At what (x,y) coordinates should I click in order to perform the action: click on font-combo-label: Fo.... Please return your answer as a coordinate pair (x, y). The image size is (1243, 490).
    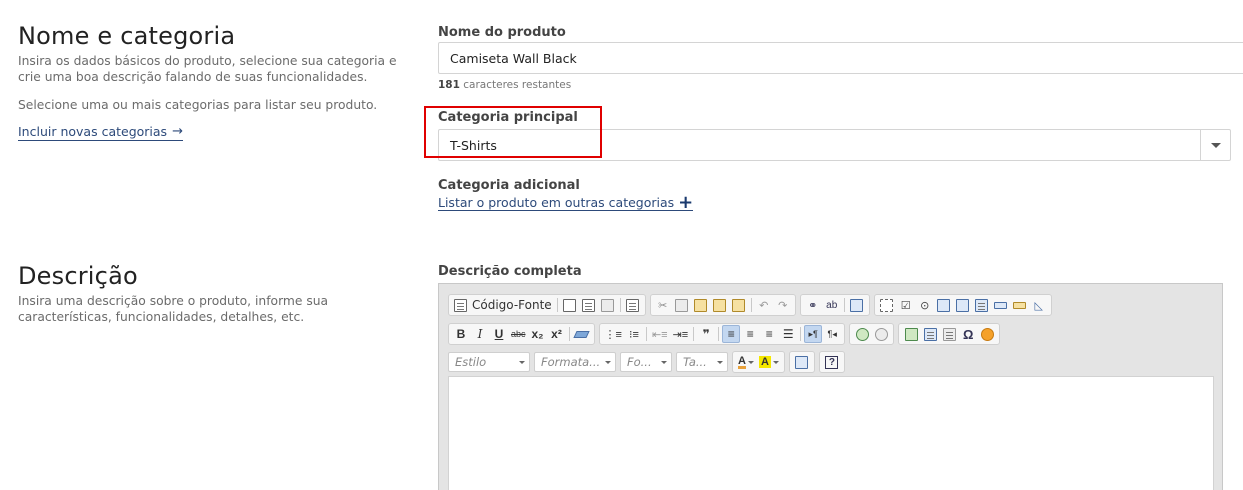
    Looking at the image, I should click on (639, 362).